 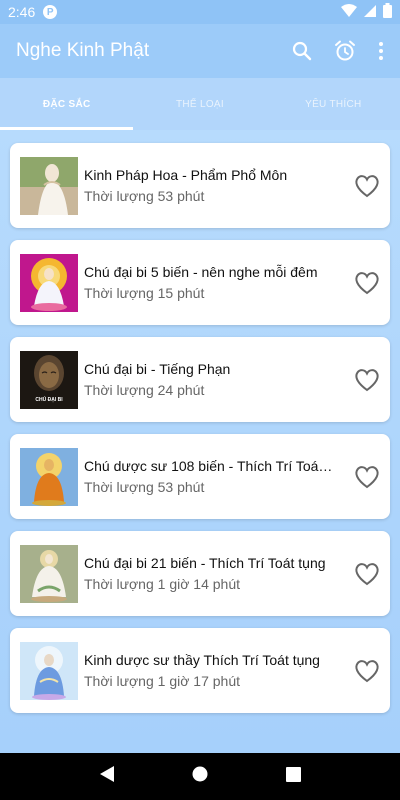 What do you see at coordinates (107, 776) in the screenshot?
I see `back-icon` at bounding box center [107, 776].